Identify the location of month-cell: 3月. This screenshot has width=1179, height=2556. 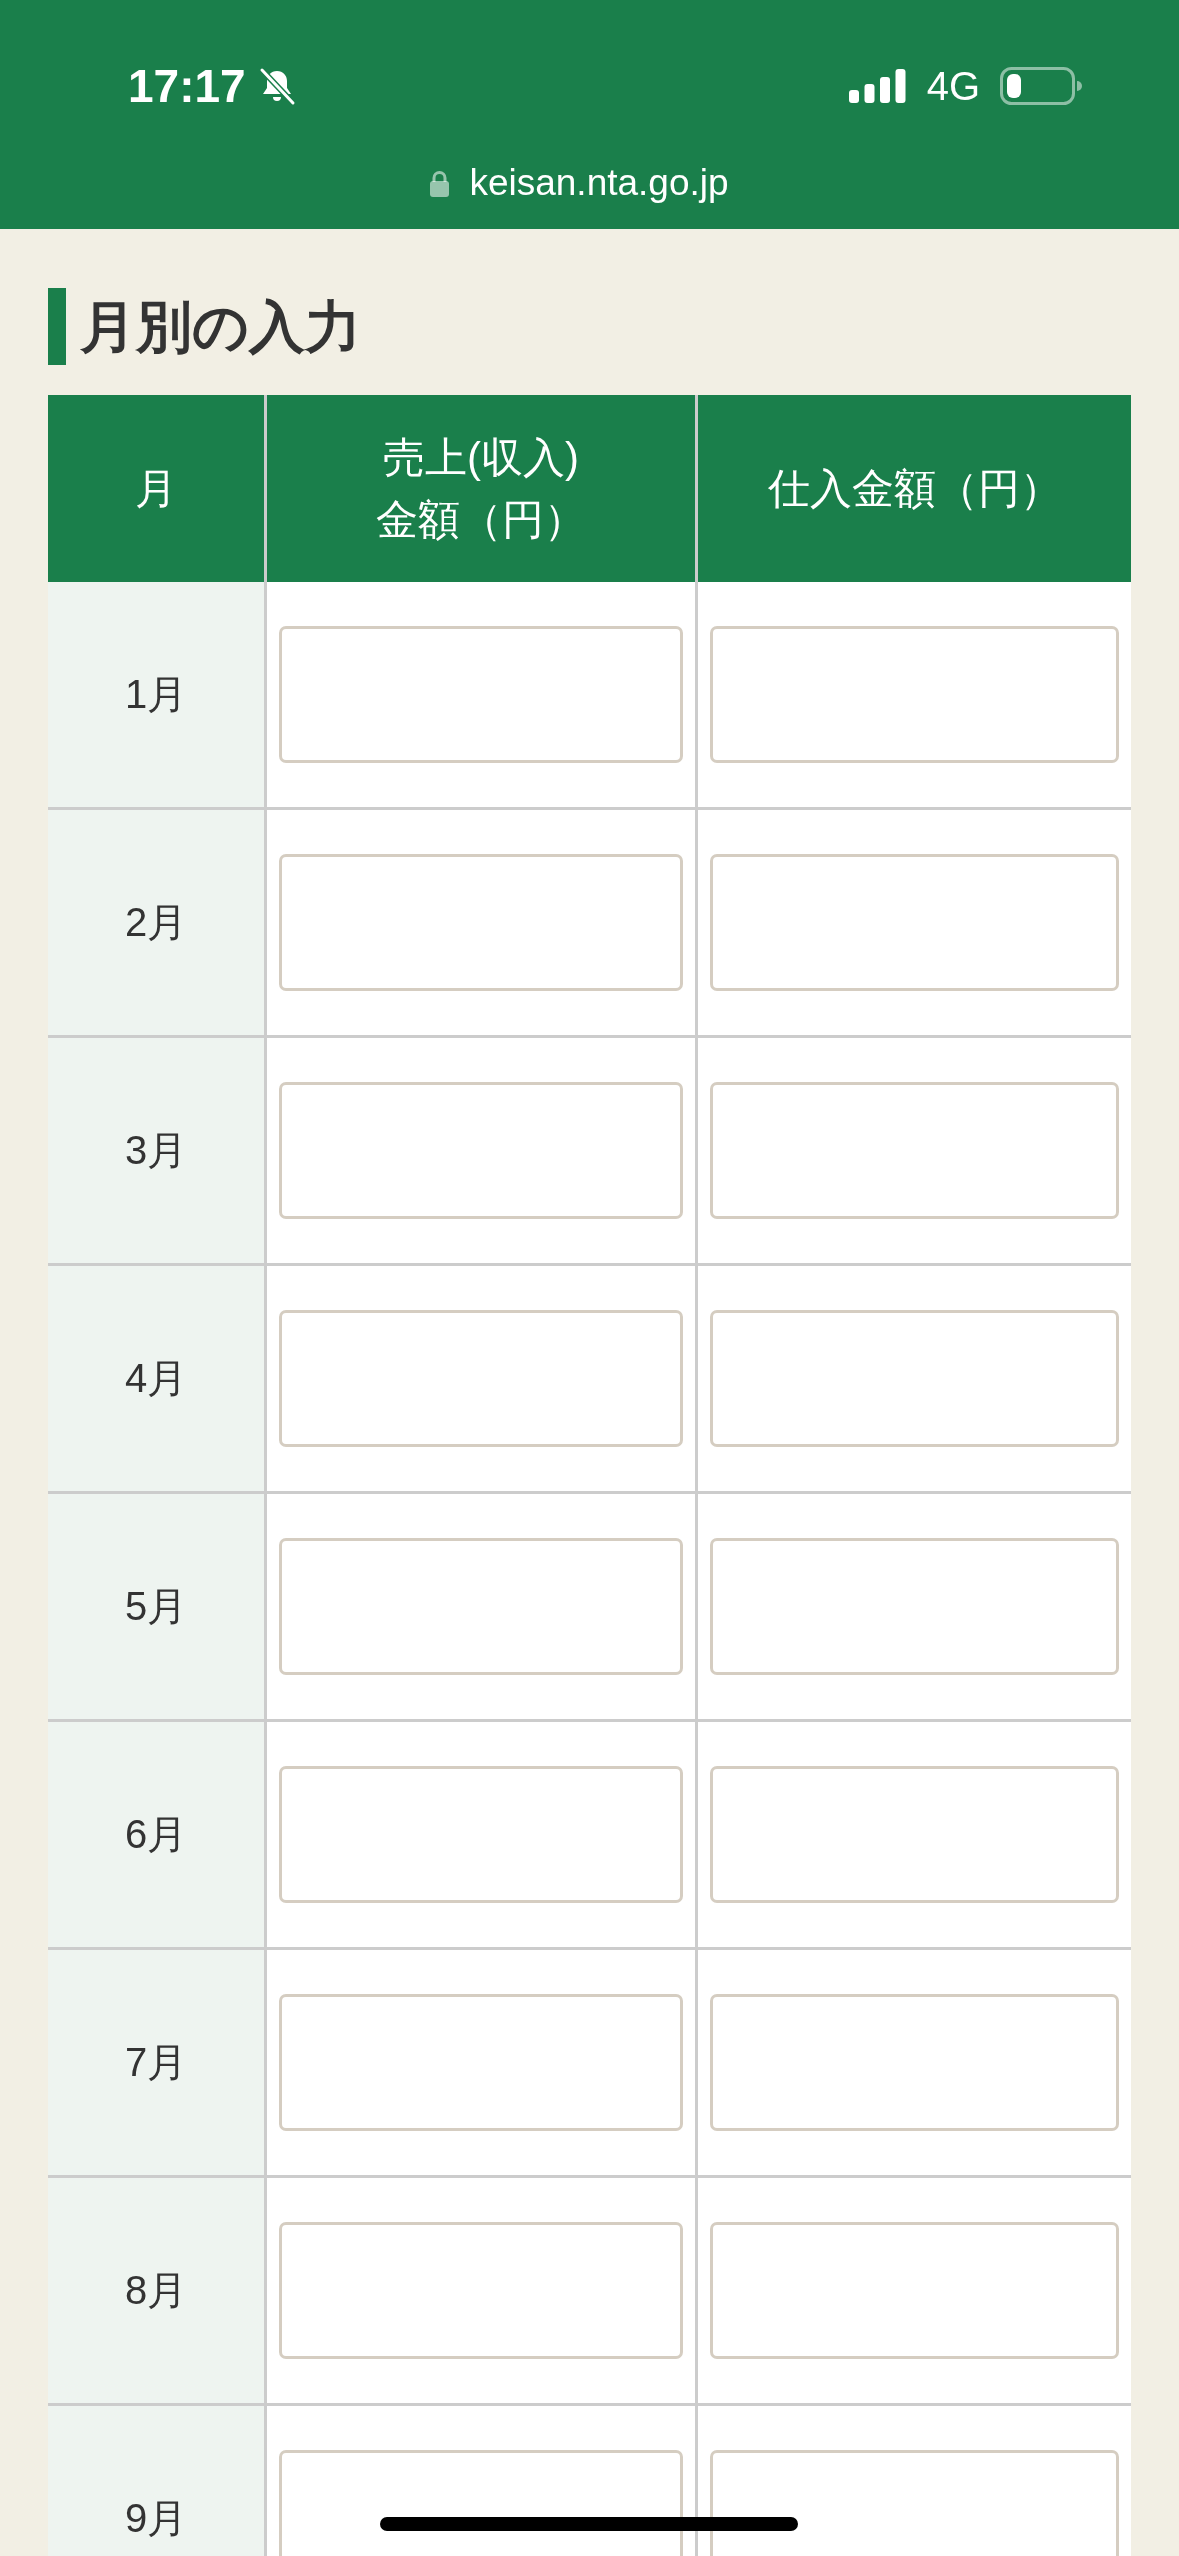
(156, 1150).